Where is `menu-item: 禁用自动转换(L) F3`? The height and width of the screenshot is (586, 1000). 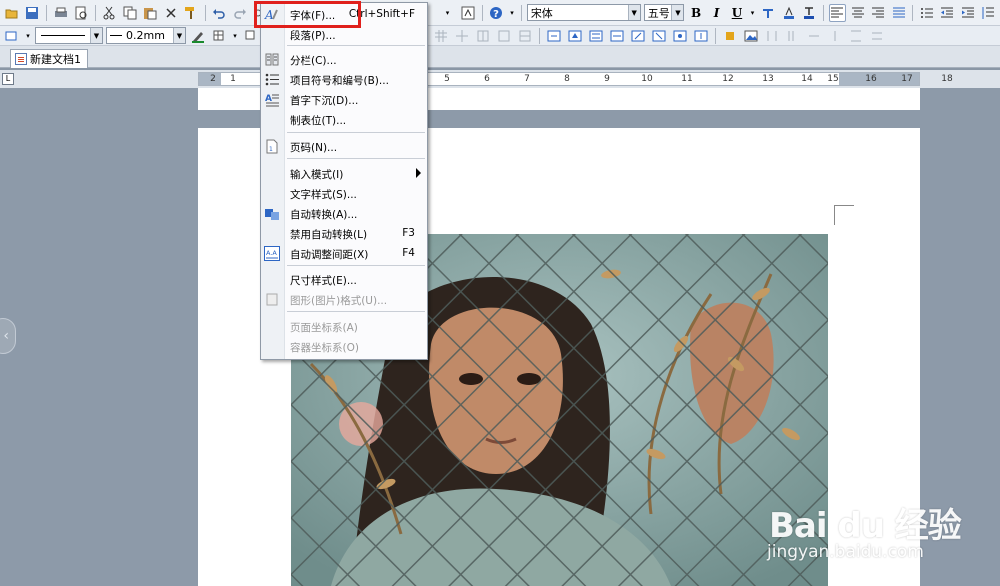 menu-item: 禁用自动转换(L) F3 is located at coordinates (344, 233).